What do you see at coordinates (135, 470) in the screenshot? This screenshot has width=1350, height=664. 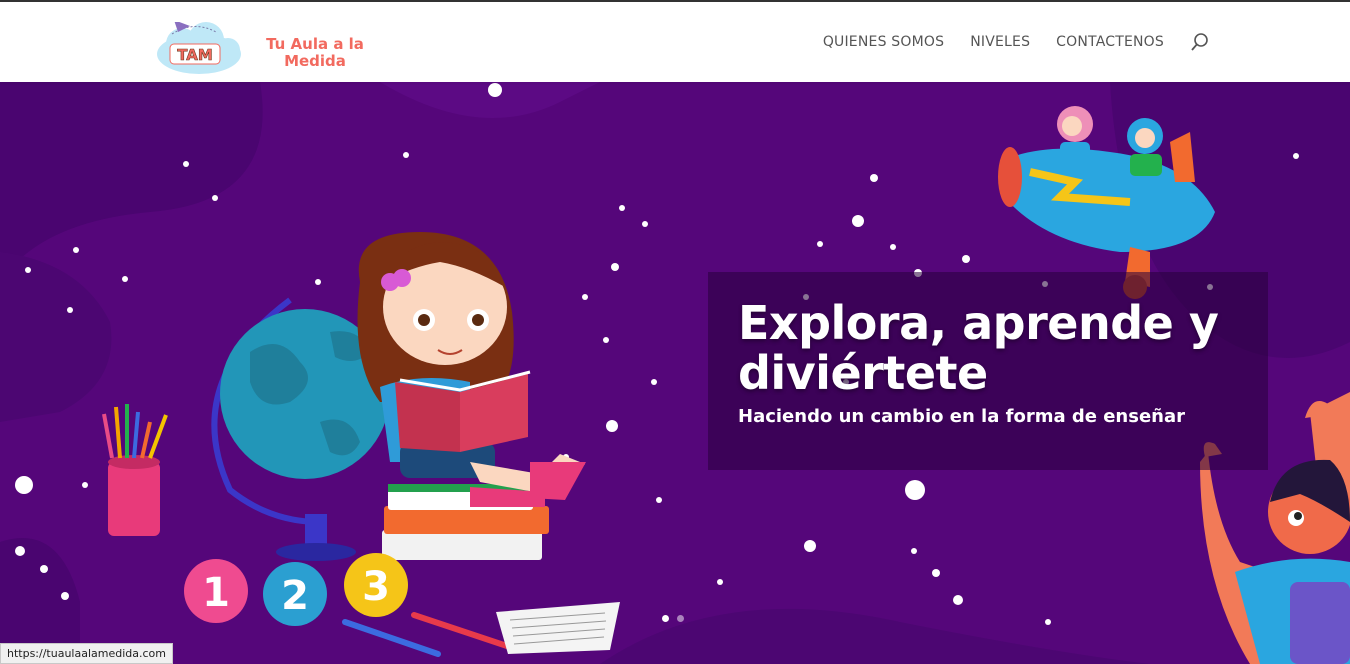 I see `pencil-cup-illustration` at bounding box center [135, 470].